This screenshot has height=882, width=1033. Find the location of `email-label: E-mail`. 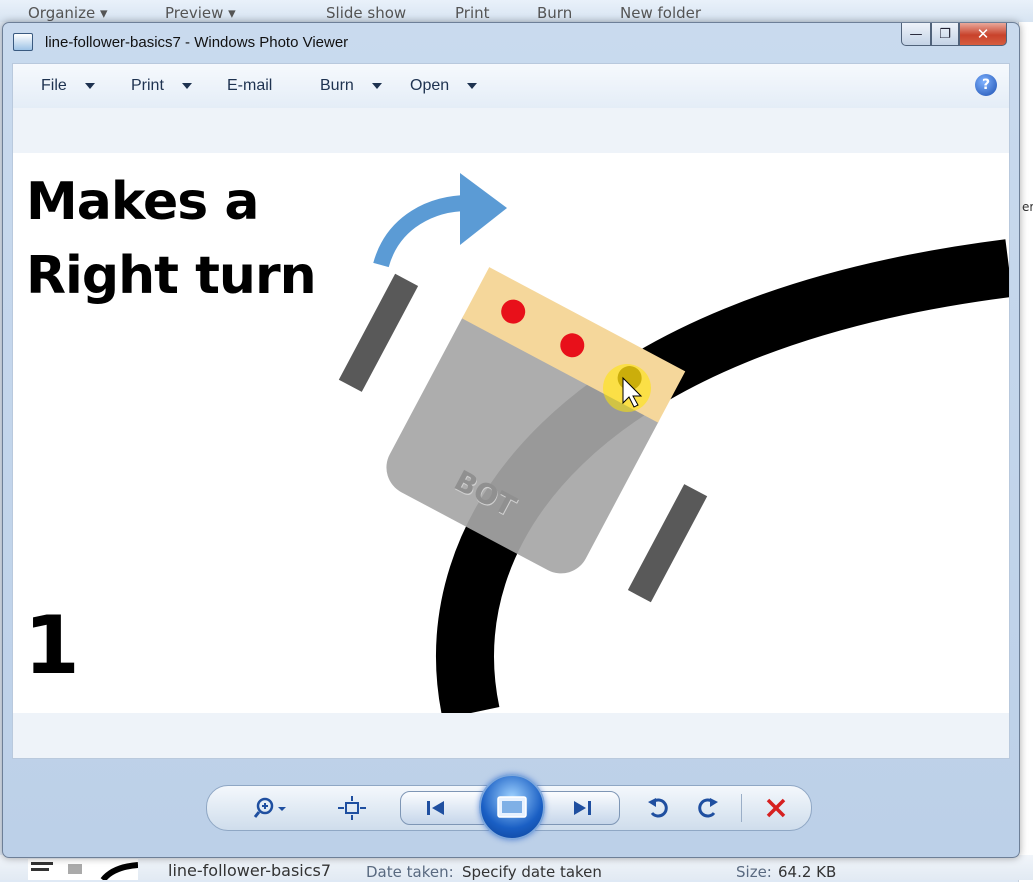

email-label: E-mail is located at coordinates (250, 85).